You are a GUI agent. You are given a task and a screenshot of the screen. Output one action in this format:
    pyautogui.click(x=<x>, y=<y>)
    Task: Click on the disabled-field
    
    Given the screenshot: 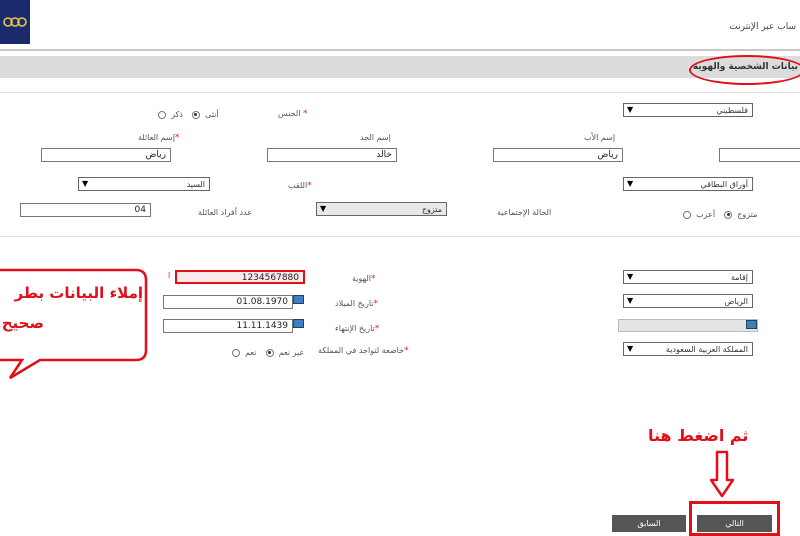 What is the action you would take?
    pyautogui.click(x=688, y=325)
    